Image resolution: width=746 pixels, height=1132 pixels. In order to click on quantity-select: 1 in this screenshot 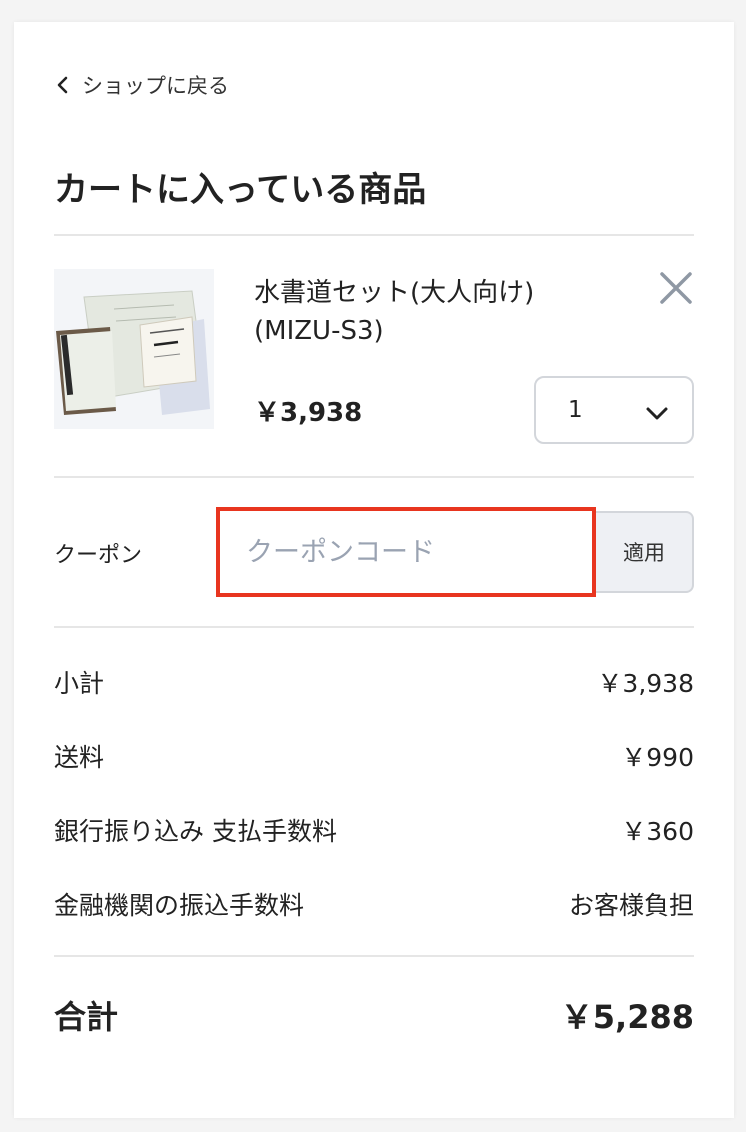, I will do `click(614, 410)`.